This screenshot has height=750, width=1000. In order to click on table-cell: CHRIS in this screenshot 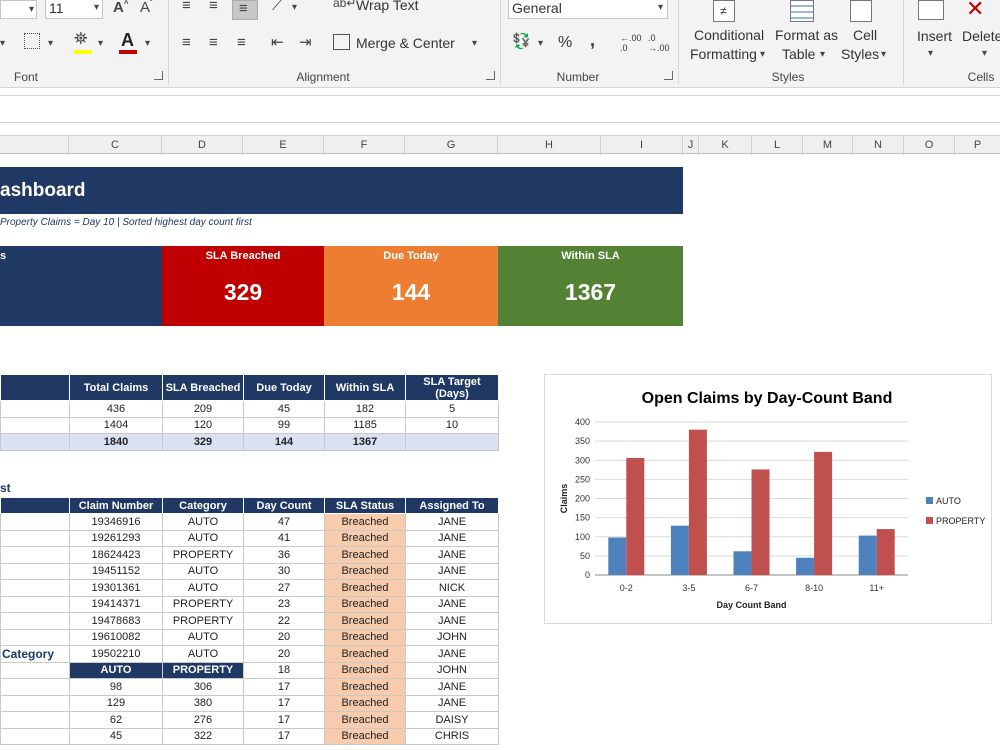, I will do `click(452, 736)`.